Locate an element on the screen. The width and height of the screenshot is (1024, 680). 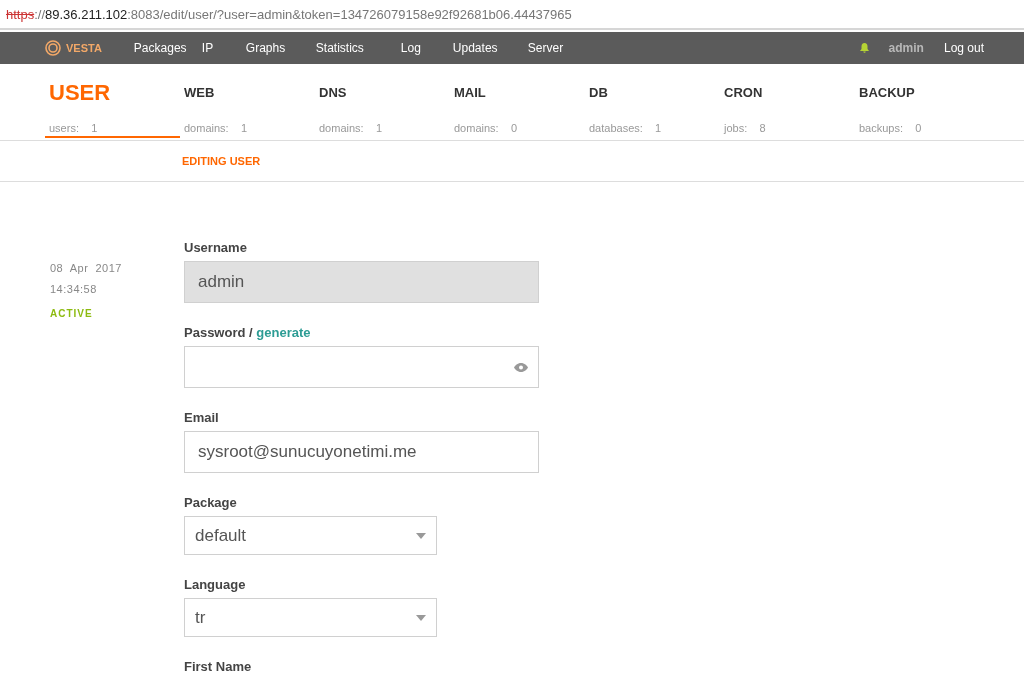
input-field: sysroot@sunucuyonetimi.me is located at coordinates (361, 452).